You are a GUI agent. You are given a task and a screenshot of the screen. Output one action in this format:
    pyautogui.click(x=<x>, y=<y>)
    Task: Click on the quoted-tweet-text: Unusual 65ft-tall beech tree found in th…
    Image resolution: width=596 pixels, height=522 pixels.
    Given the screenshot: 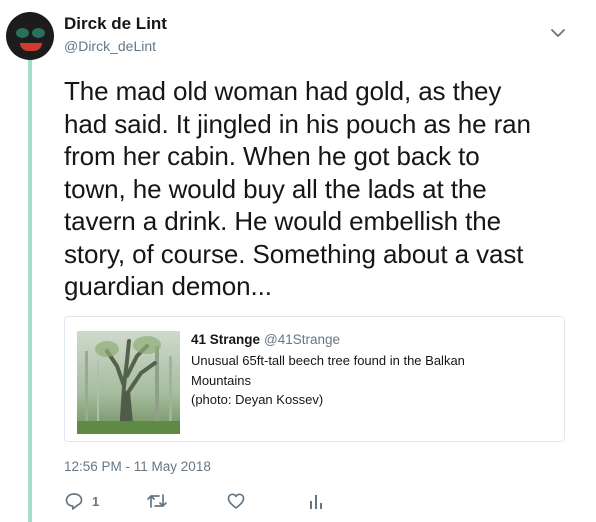 What is the action you would take?
    pyautogui.click(x=328, y=380)
    